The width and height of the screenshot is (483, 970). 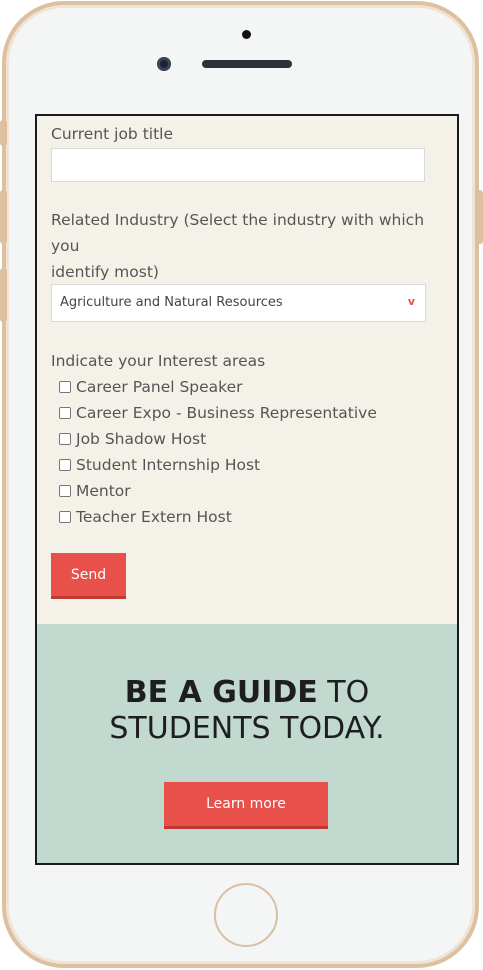 I want to click on industry-select: Agriculture and Natural Resources v, so click(x=238, y=303).